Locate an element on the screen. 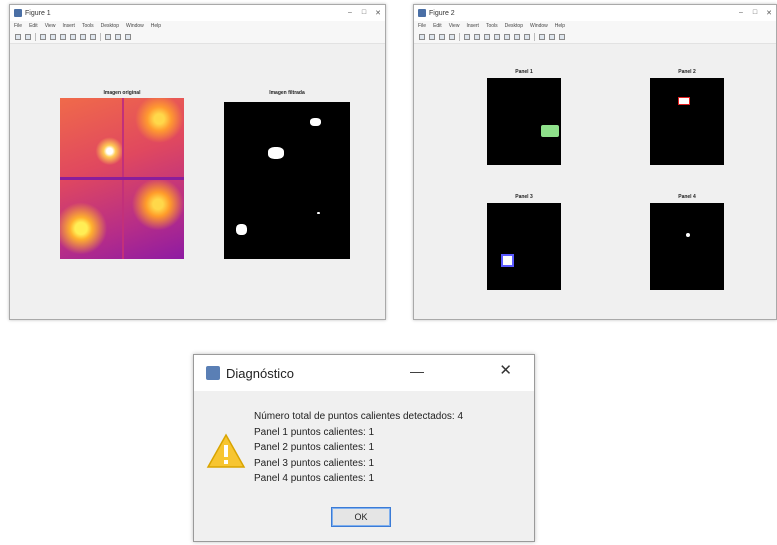 The image size is (777, 545). panel-1-image is located at coordinates (524, 121).